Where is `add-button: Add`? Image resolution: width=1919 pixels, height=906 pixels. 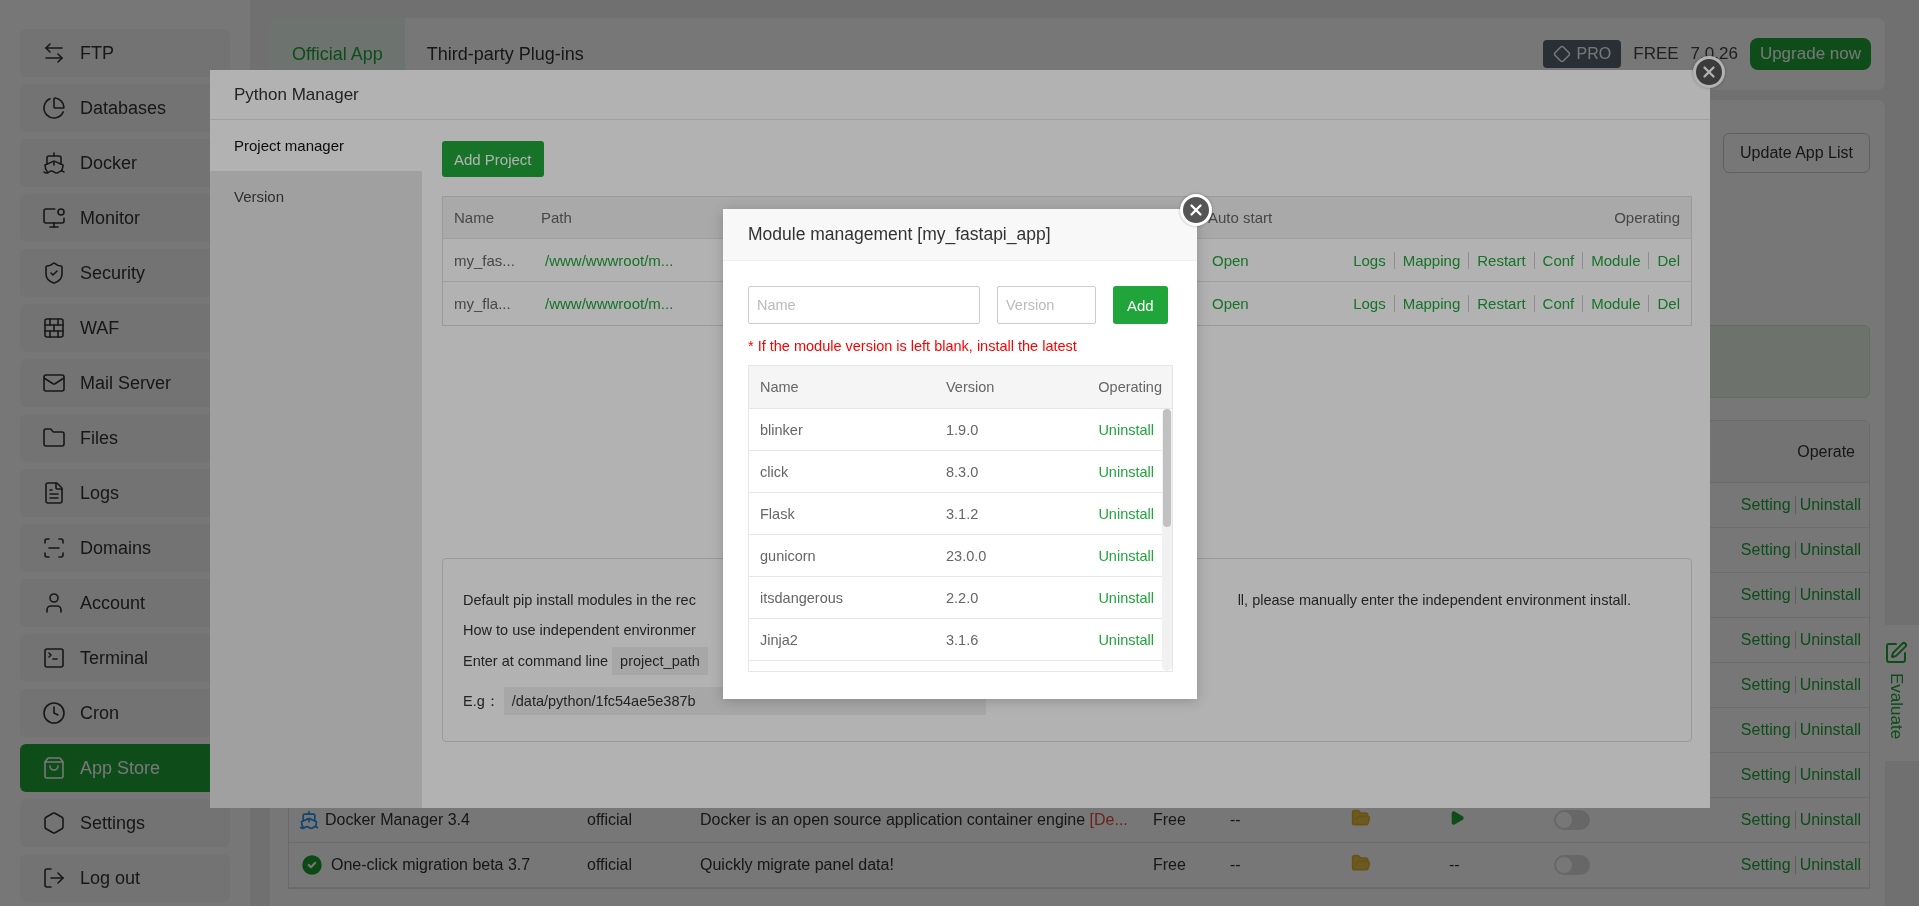
add-button: Add is located at coordinates (1140, 305).